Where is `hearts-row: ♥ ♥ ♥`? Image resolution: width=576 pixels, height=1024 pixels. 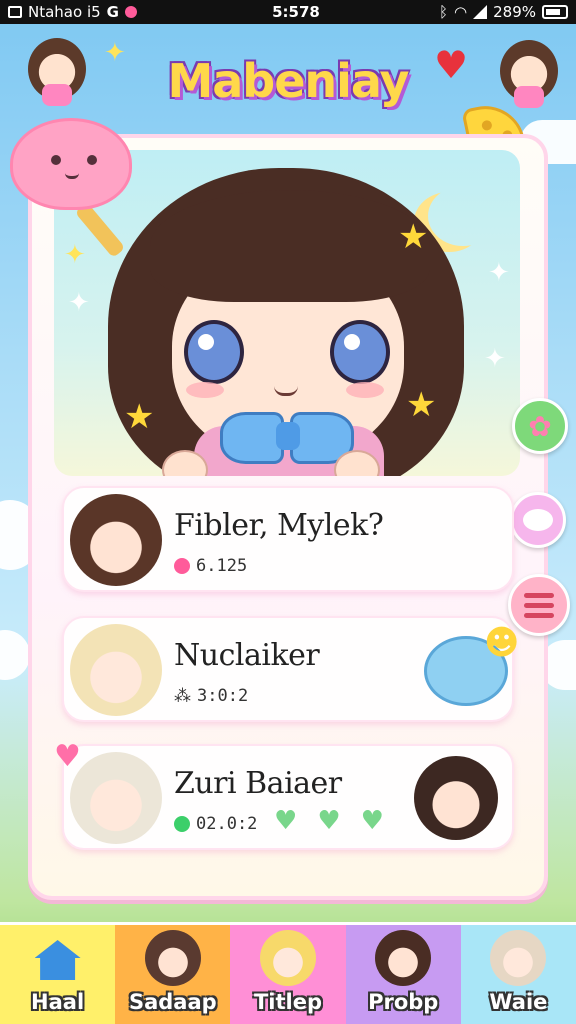 hearts-row: ♥ ♥ ♥ is located at coordinates (329, 821).